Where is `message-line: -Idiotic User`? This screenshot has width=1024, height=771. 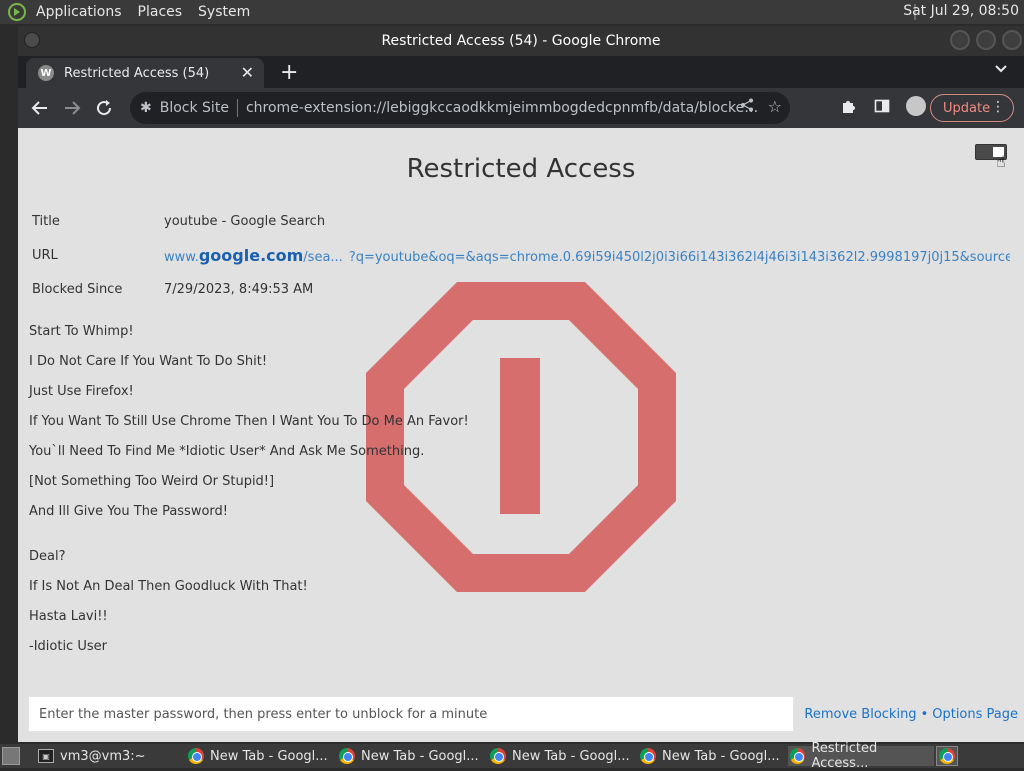 message-line: -Idiotic User is located at coordinates (68, 646).